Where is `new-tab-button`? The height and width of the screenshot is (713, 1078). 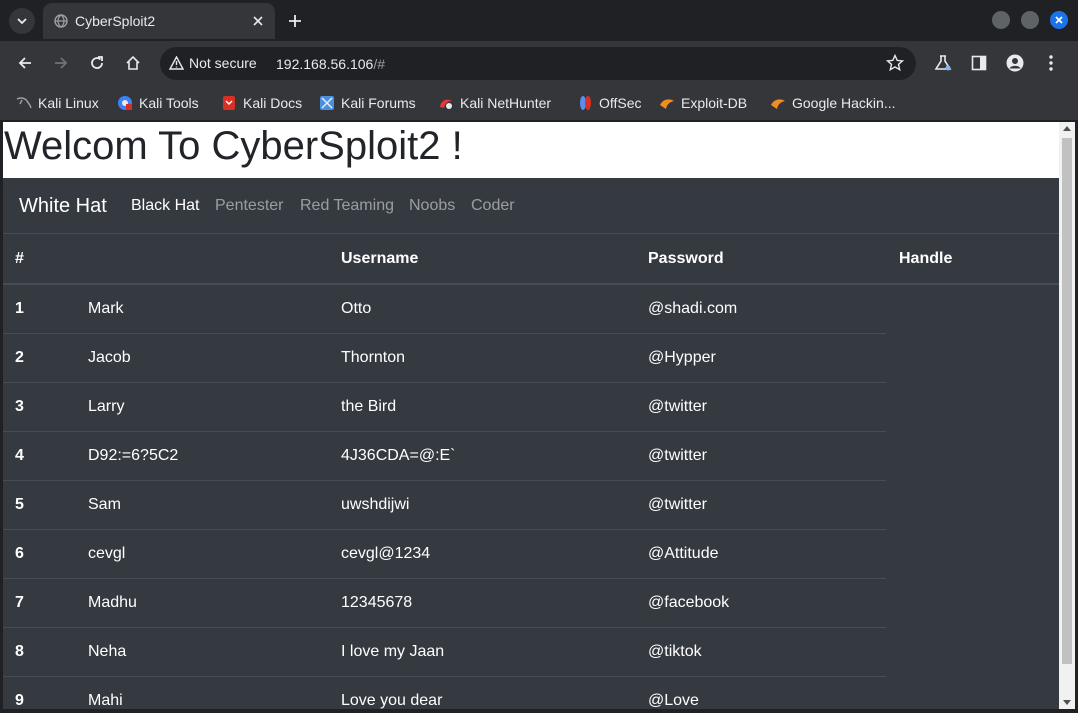
new-tab-button is located at coordinates (295, 21).